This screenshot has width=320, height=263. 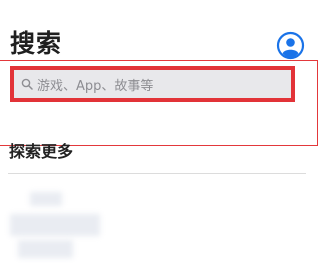 What do you see at coordinates (36, 43) in the screenshot?
I see `page-title: 搜索` at bounding box center [36, 43].